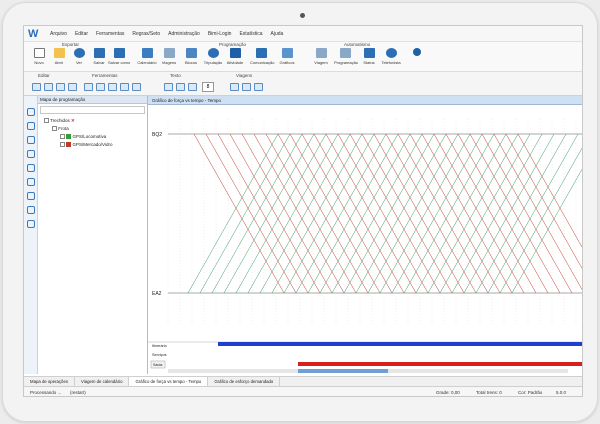 This screenshot has width=600, height=424. Describe the element at coordinates (234, 87) in the screenshot. I see `trip-split-icon` at that location.